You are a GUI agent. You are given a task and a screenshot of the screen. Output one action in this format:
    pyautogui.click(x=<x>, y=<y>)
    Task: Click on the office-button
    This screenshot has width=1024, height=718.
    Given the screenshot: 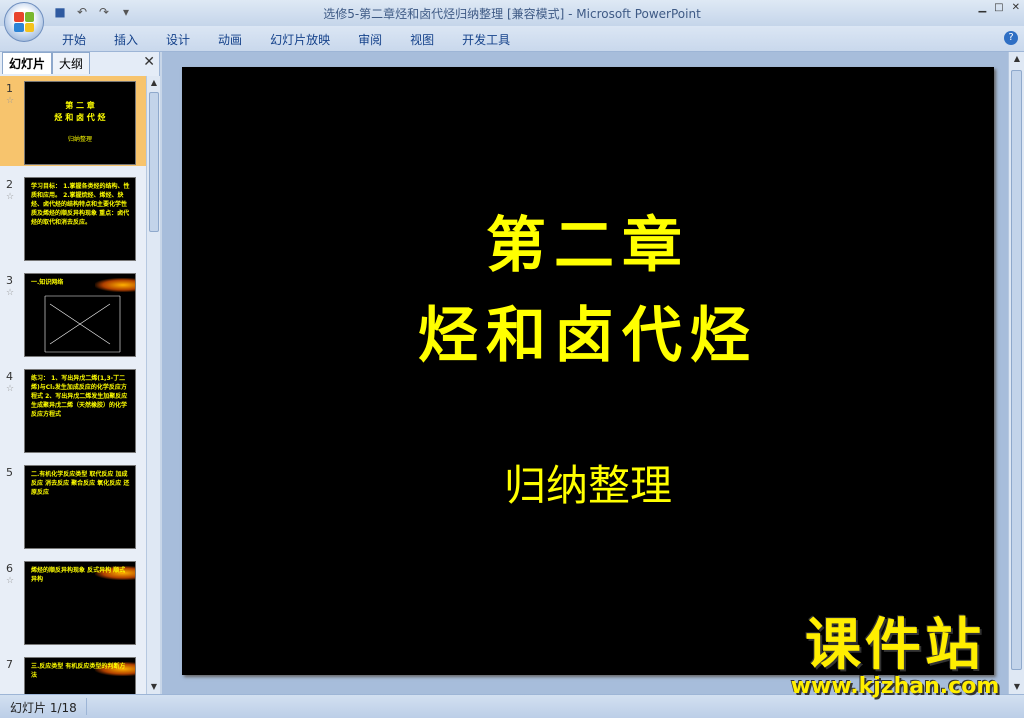 What is the action you would take?
    pyautogui.click(x=24, y=22)
    